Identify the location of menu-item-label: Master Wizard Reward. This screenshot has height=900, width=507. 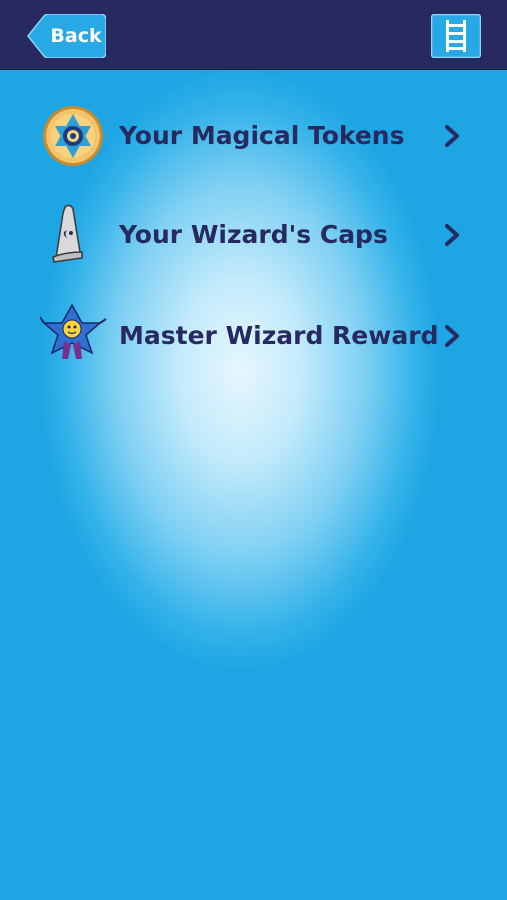
(279, 335).